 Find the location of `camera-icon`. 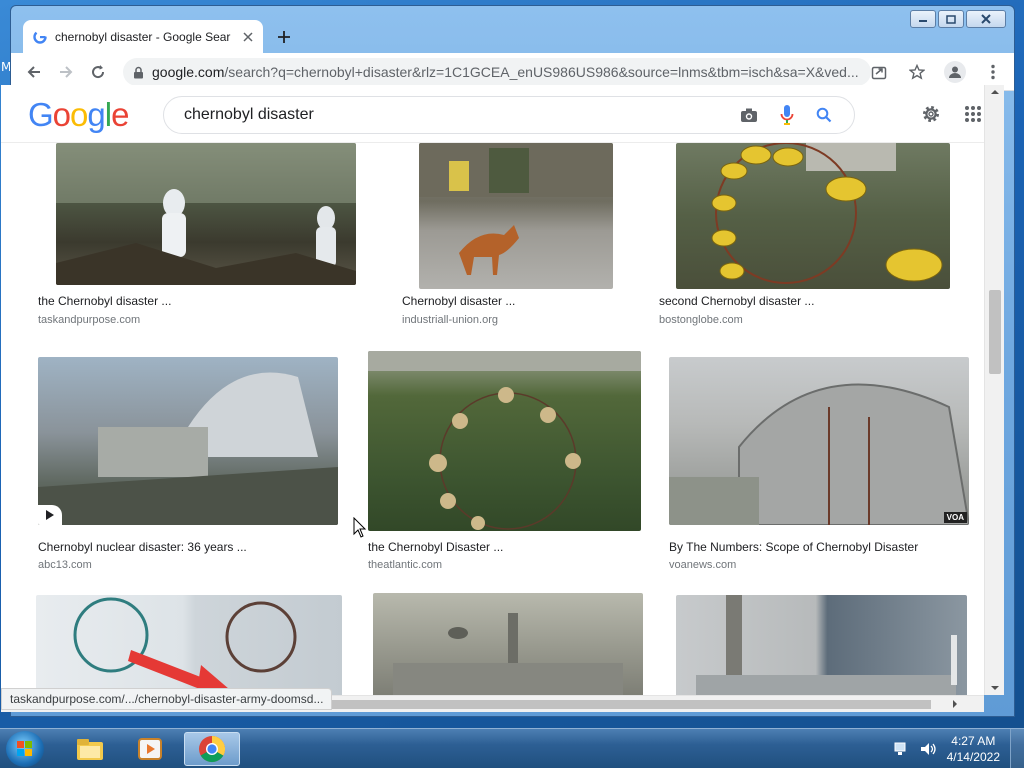

camera-icon is located at coordinates (749, 115).